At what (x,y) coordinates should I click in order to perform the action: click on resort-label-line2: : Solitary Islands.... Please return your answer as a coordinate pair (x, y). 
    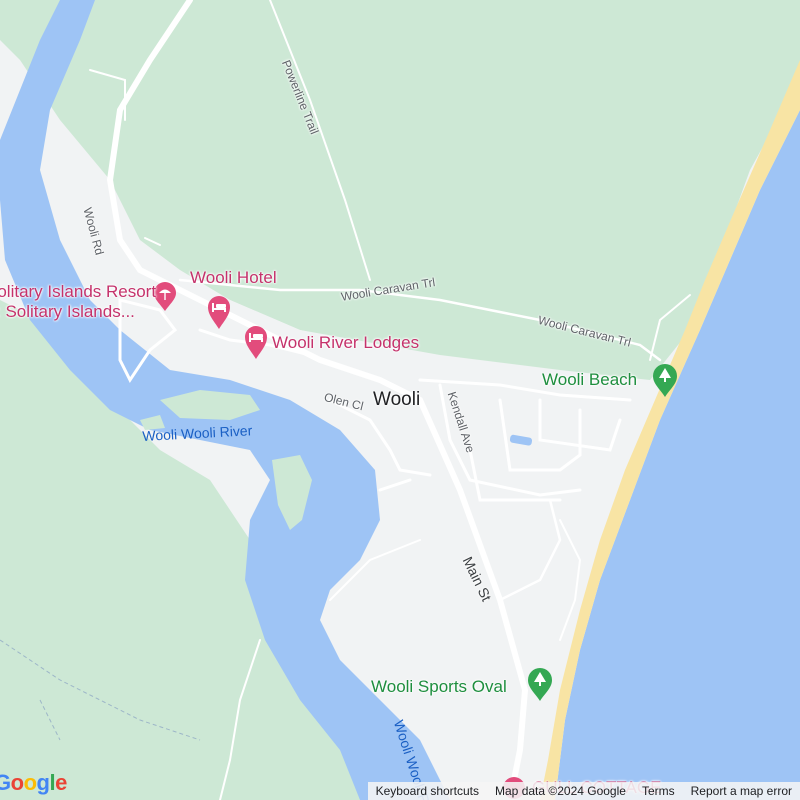
    Looking at the image, I should click on (67, 312).